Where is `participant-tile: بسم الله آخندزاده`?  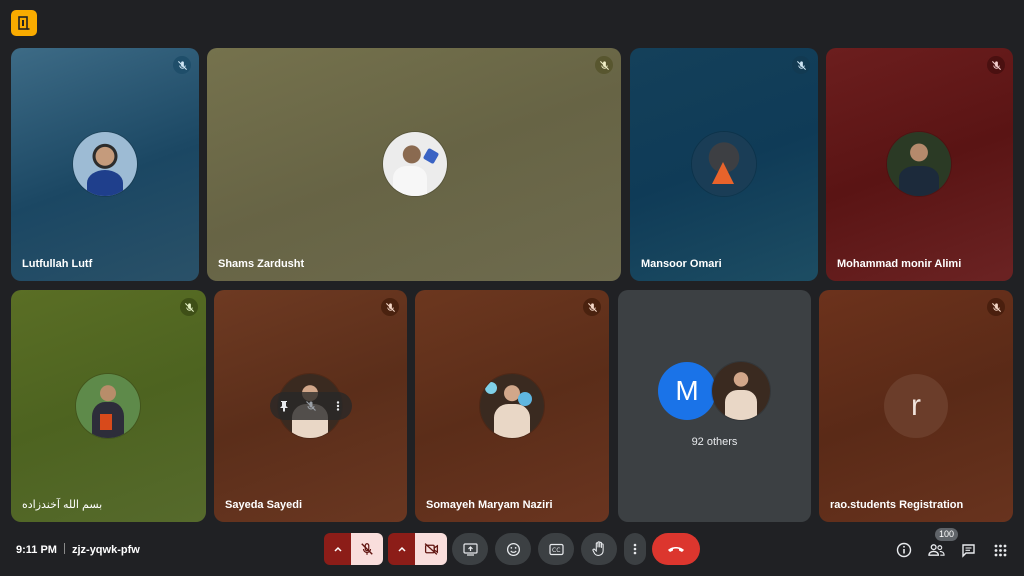
participant-tile: بسم الله آخندزاده is located at coordinates (108, 406).